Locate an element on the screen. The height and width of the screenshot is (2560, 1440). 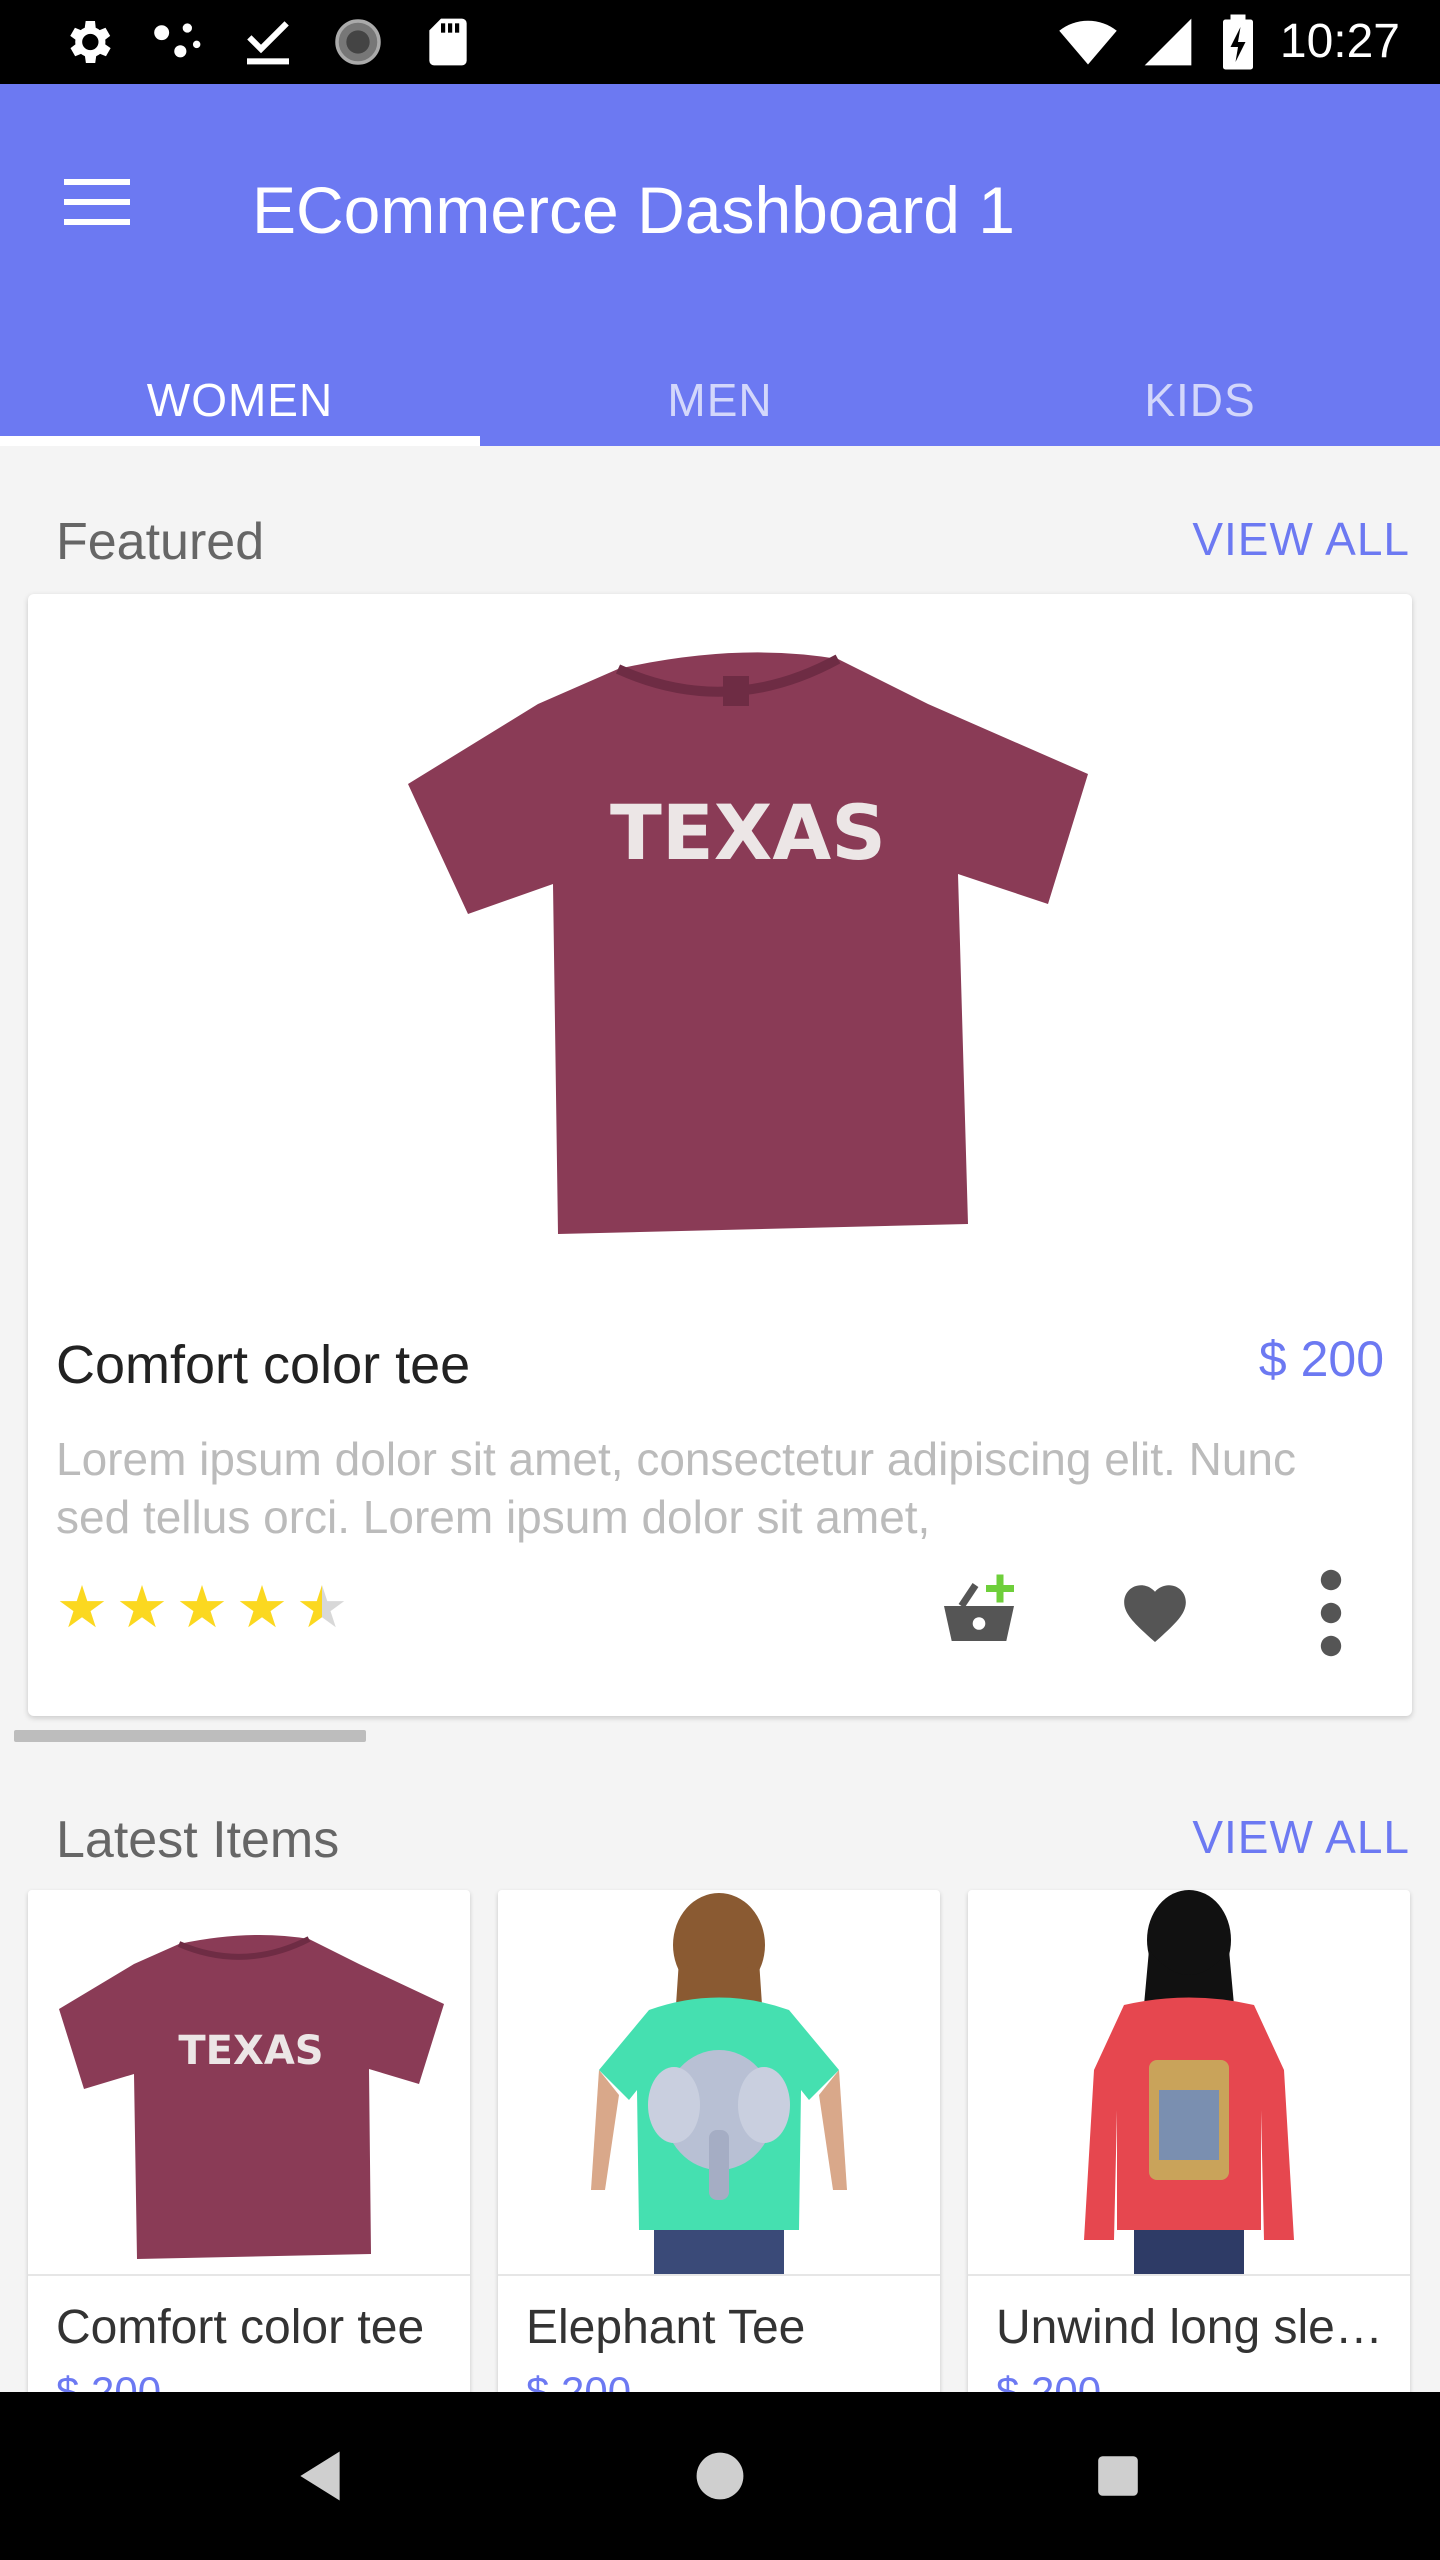
item-image: TEXAS is located at coordinates (249, 2083).